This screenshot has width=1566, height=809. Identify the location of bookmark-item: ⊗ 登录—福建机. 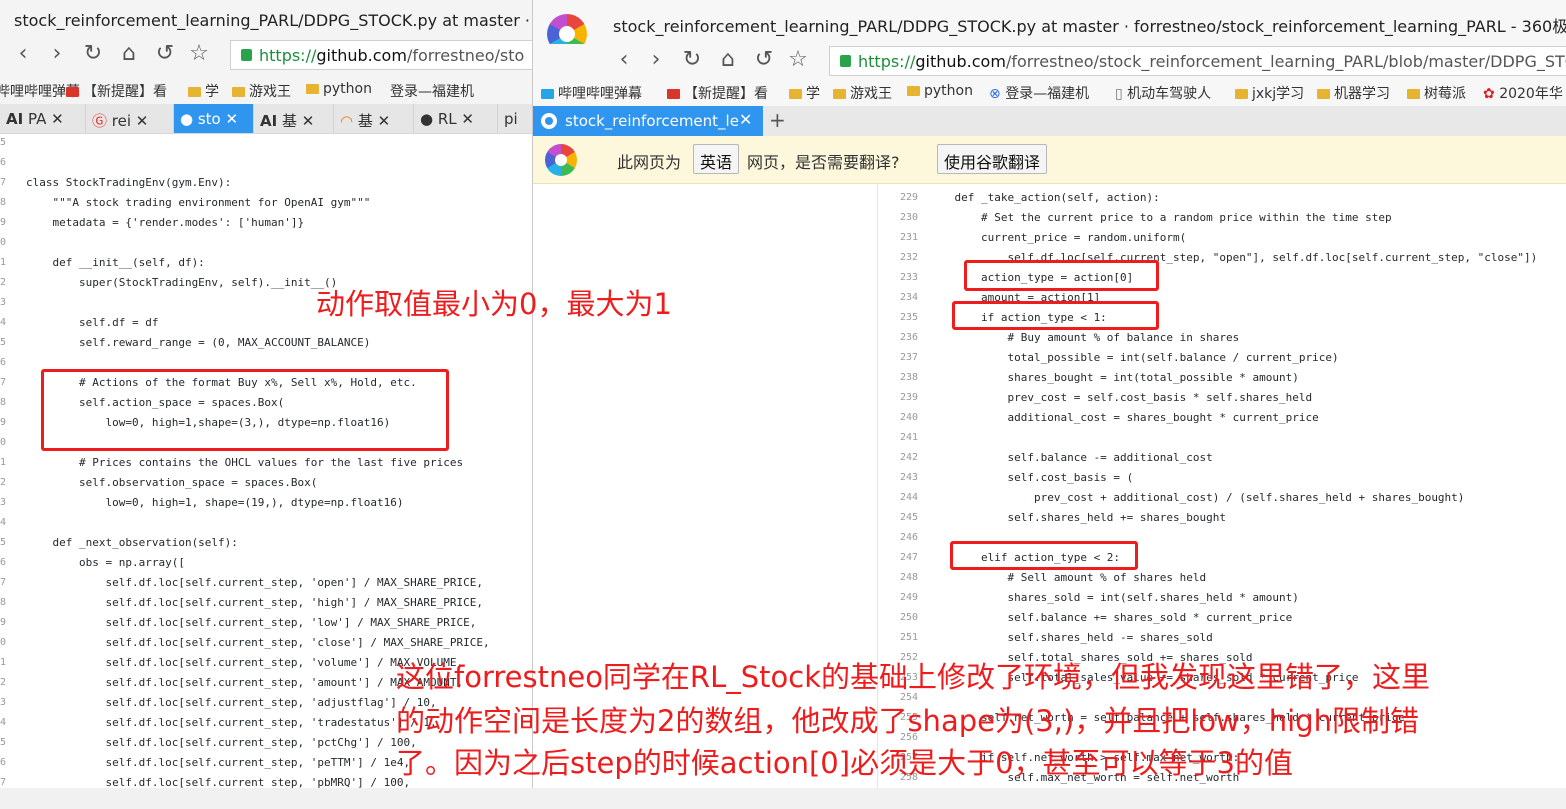
(1039, 93).